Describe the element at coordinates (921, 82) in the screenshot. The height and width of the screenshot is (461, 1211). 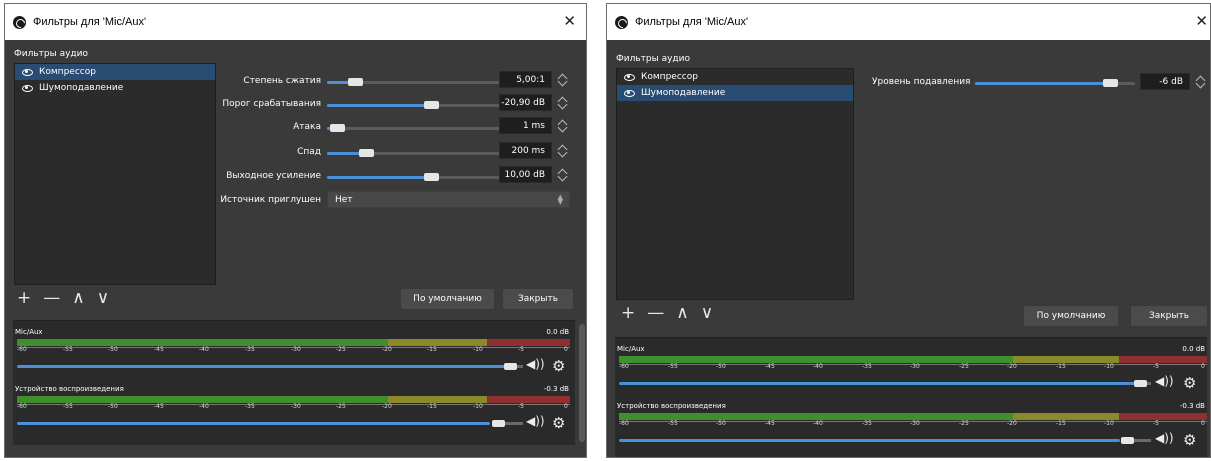
I see `suppression-level-label: Уровень подавления` at that location.